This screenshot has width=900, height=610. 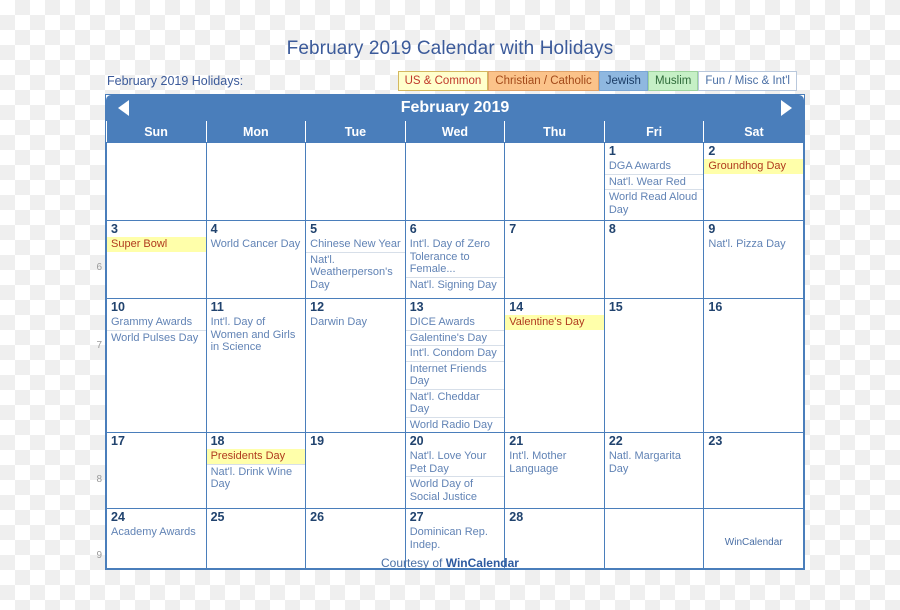 What do you see at coordinates (715, 307) in the screenshot?
I see `calendar-day-number: 16` at bounding box center [715, 307].